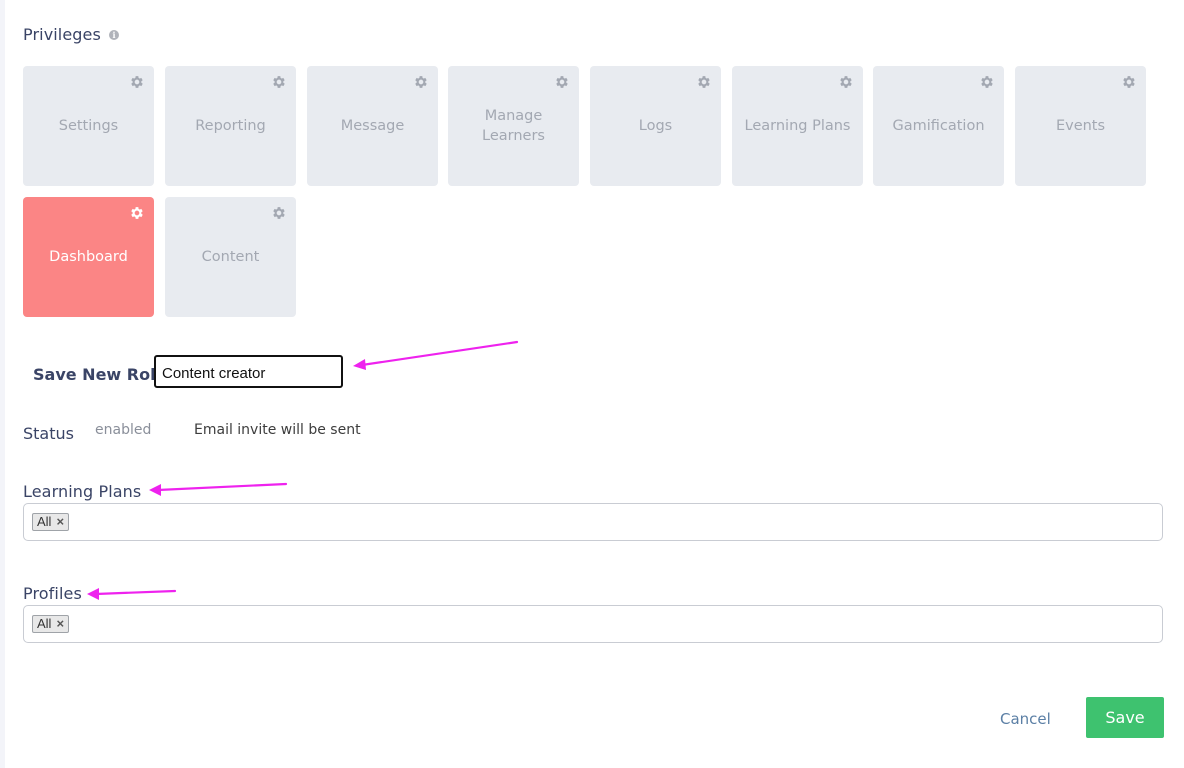  I want to click on privilege-tile-learning-plans: Learning Plans, so click(797, 126).